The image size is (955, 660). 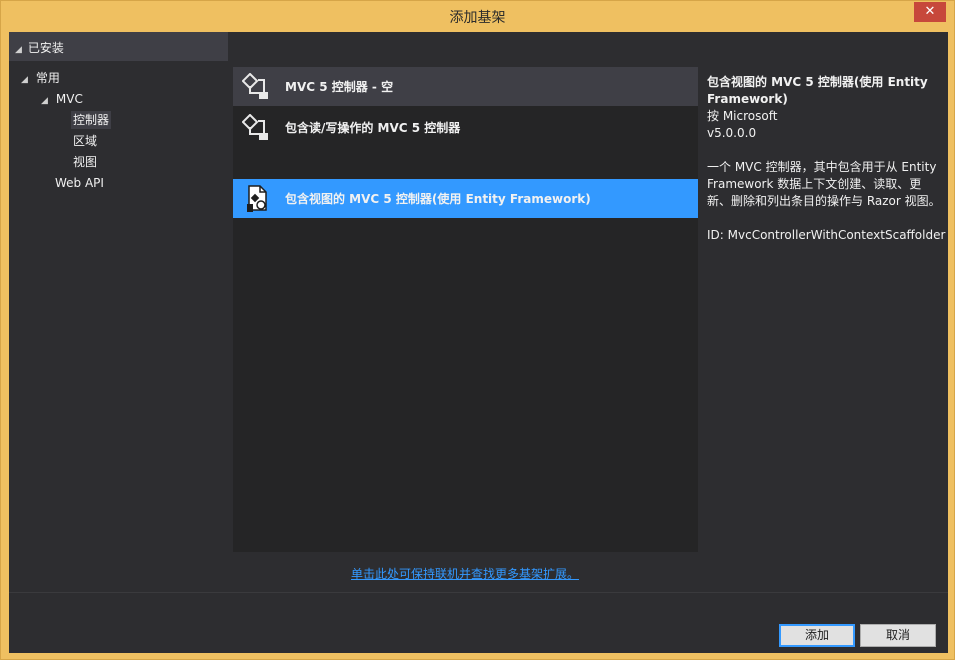 What do you see at coordinates (826, 235) in the screenshot?
I see `details-id: ID: MvcControllerWithContextScaffolder` at bounding box center [826, 235].